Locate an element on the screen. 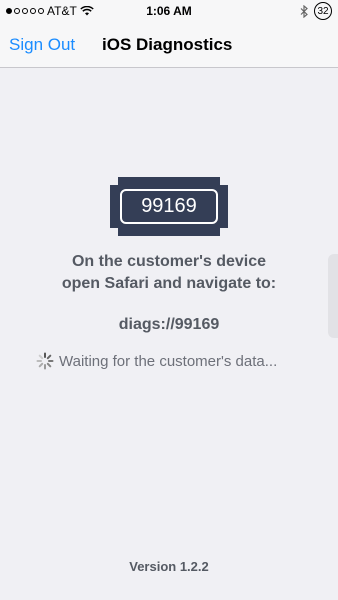  bluetooth-icon is located at coordinates (304, 11).